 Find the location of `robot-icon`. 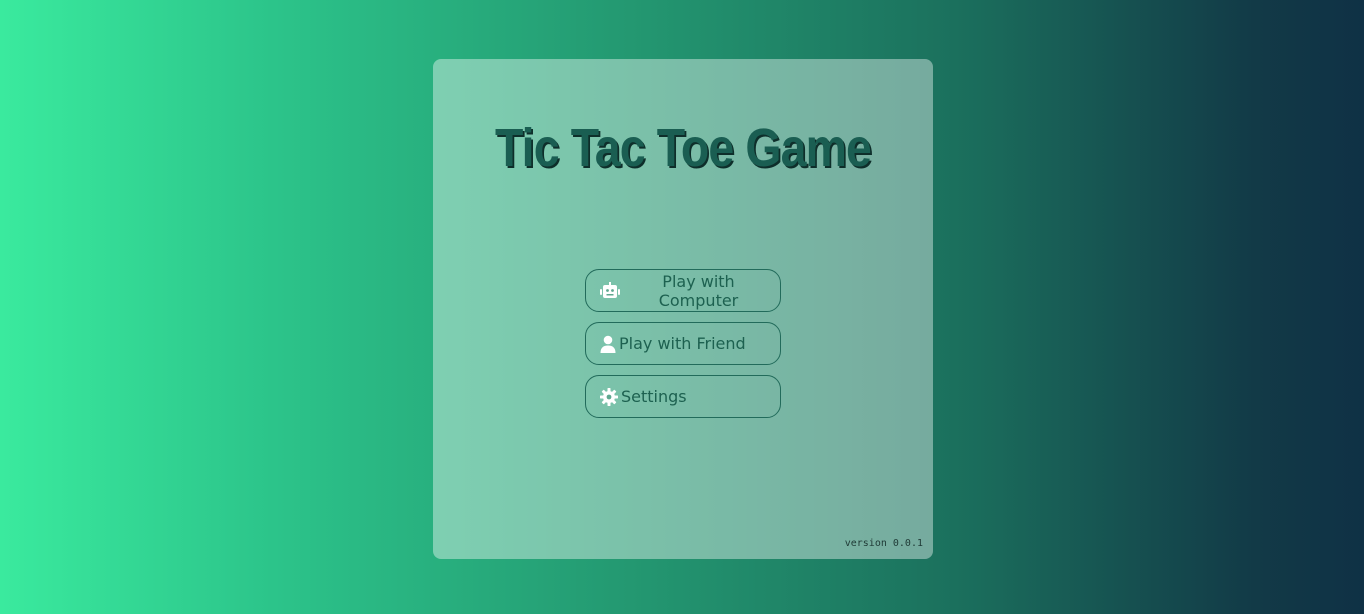

robot-icon is located at coordinates (610, 290).